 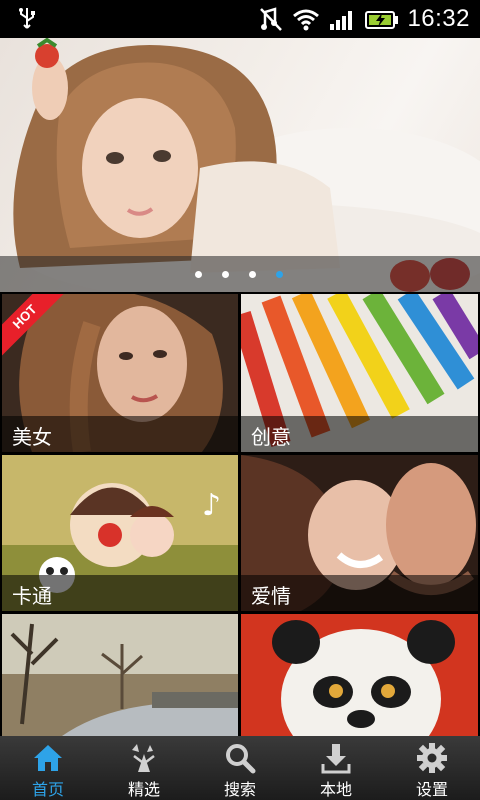 What do you see at coordinates (32, 596) in the screenshot?
I see `category-label: 卡通` at bounding box center [32, 596].